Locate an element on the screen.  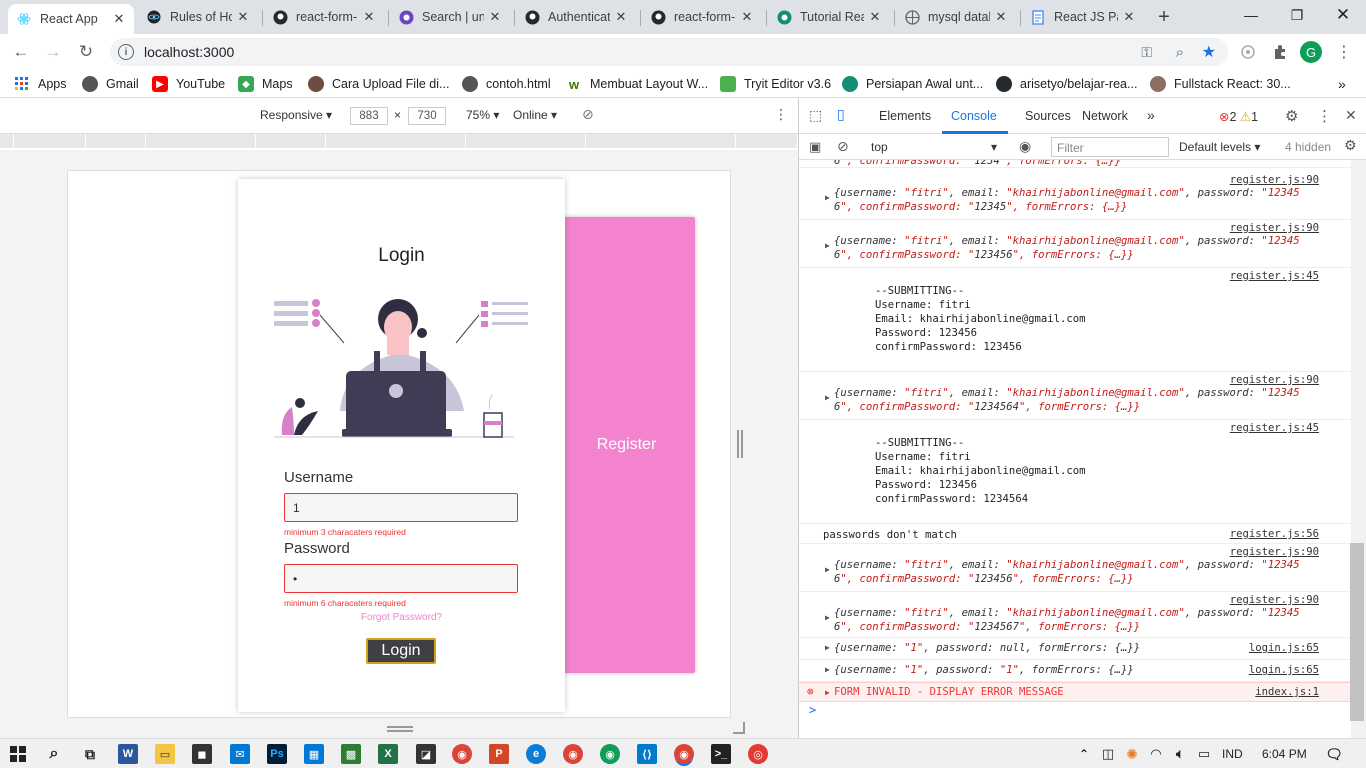
edge-icon: e is located at coordinates (536, 754).